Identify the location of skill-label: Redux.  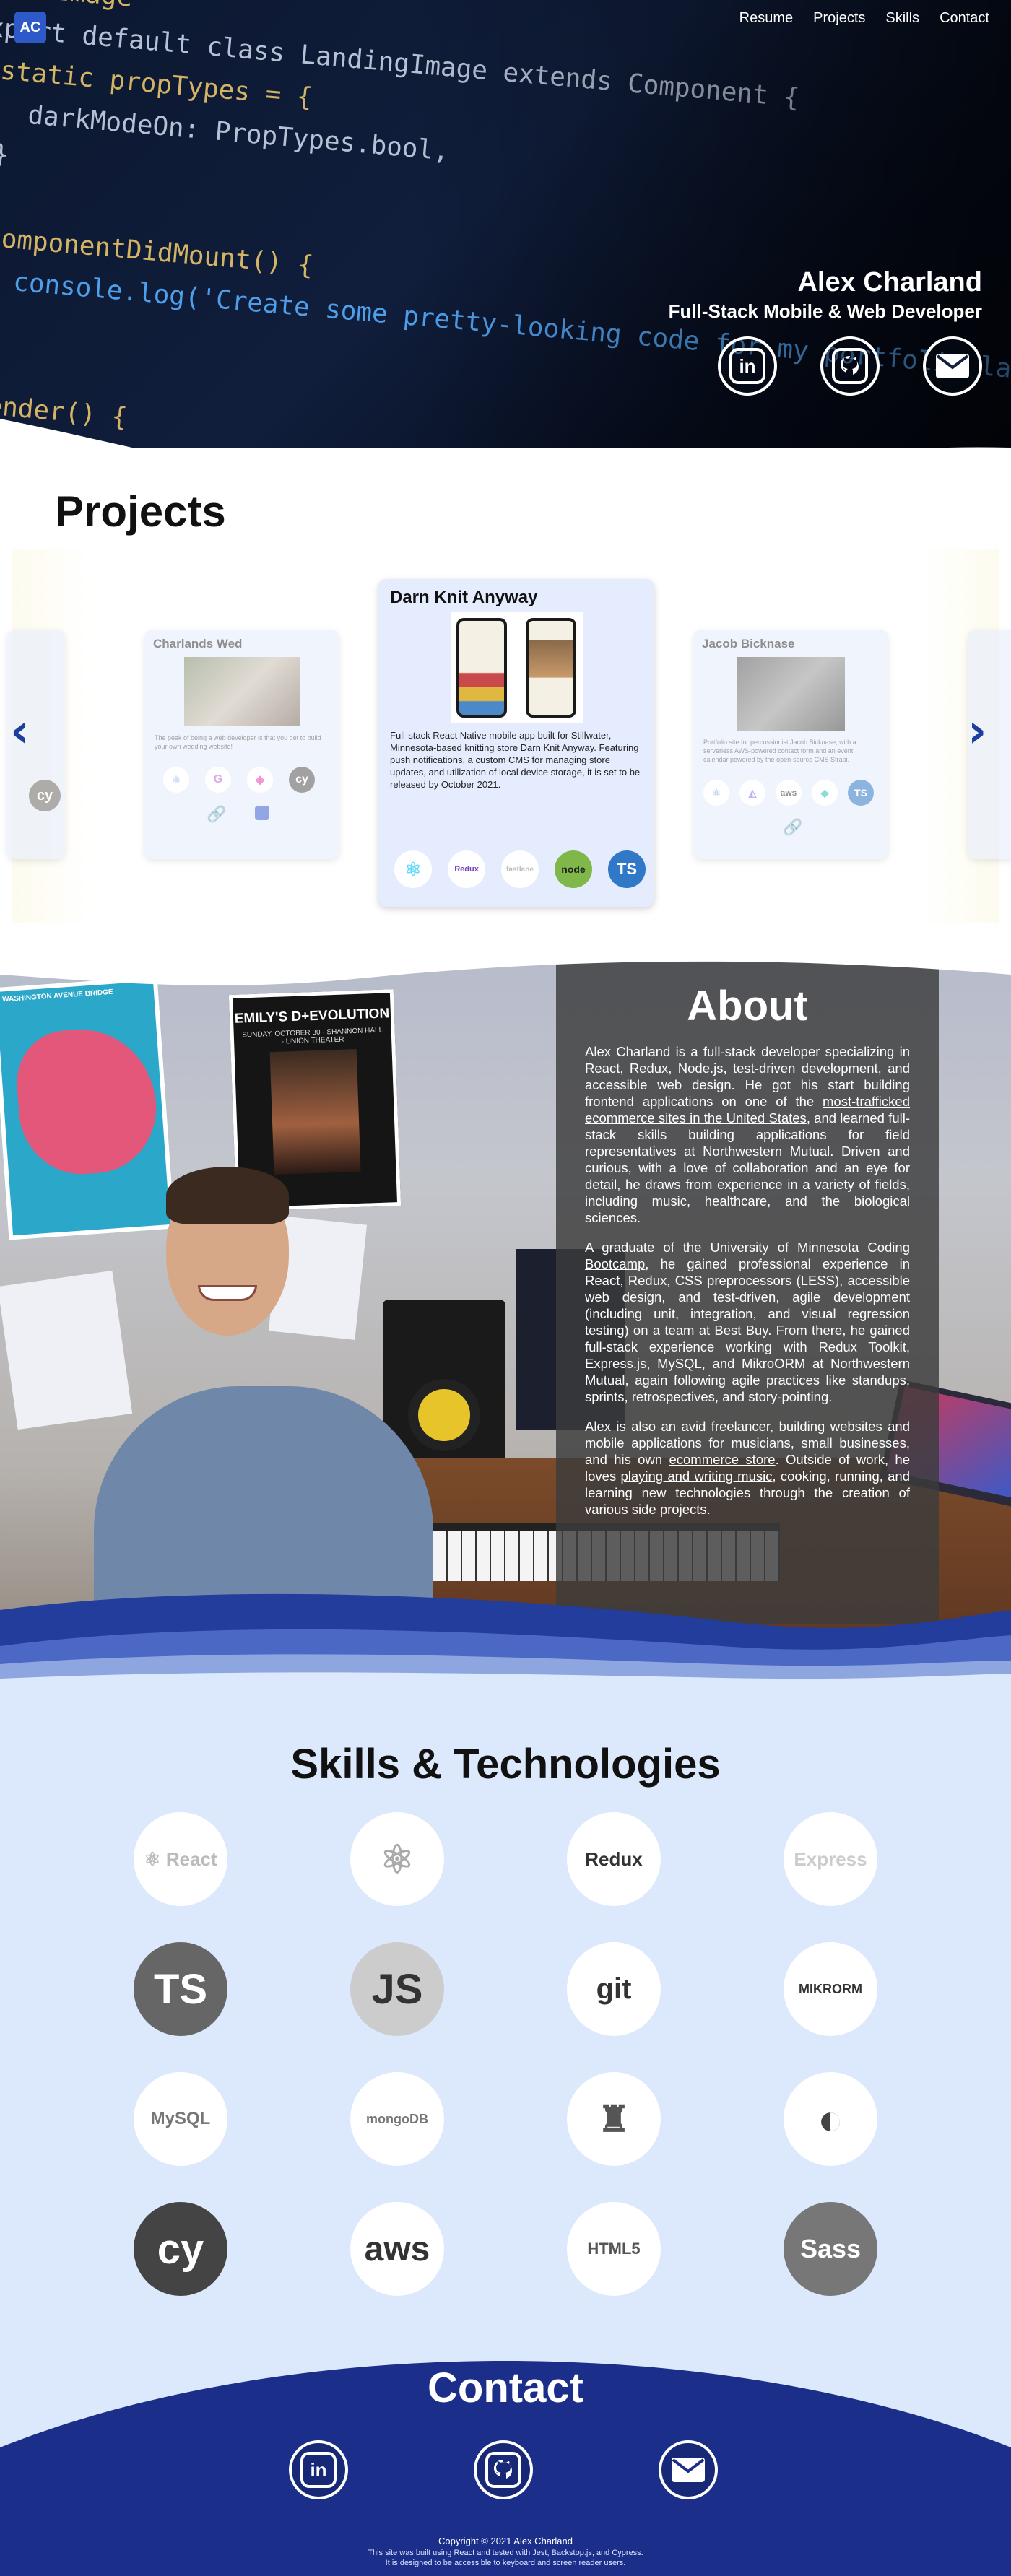
(614, 1859).